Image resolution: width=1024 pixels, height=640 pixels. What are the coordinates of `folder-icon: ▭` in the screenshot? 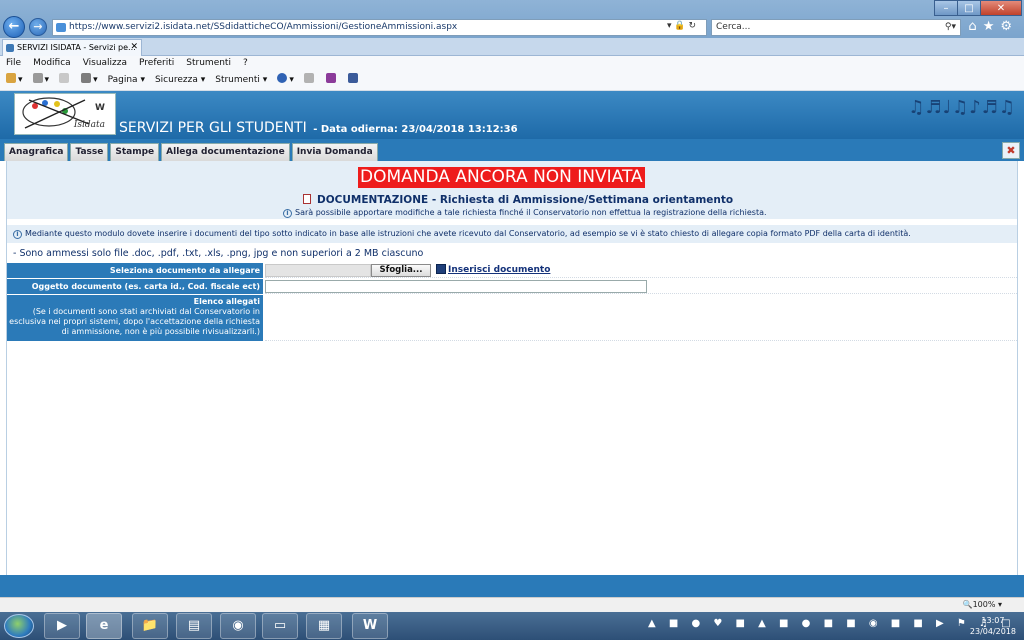 It's located at (280, 626).